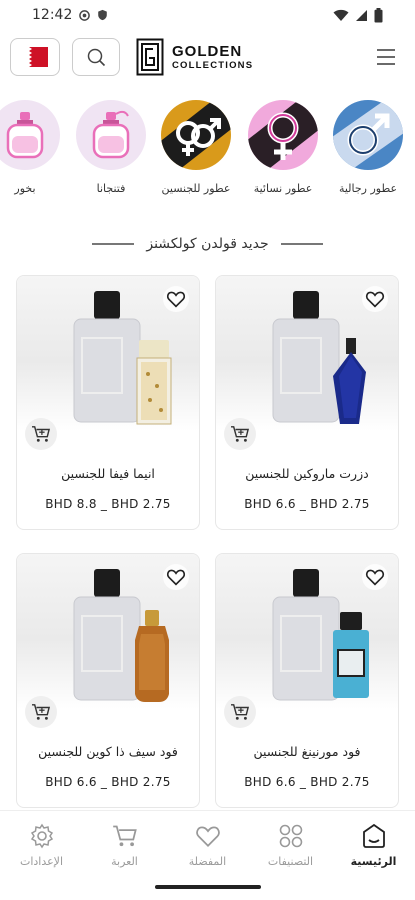 The height and width of the screenshot is (900, 415). What do you see at coordinates (290, 836) in the screenshot?
I see `grid-icon` at bounding box center [290, 836].